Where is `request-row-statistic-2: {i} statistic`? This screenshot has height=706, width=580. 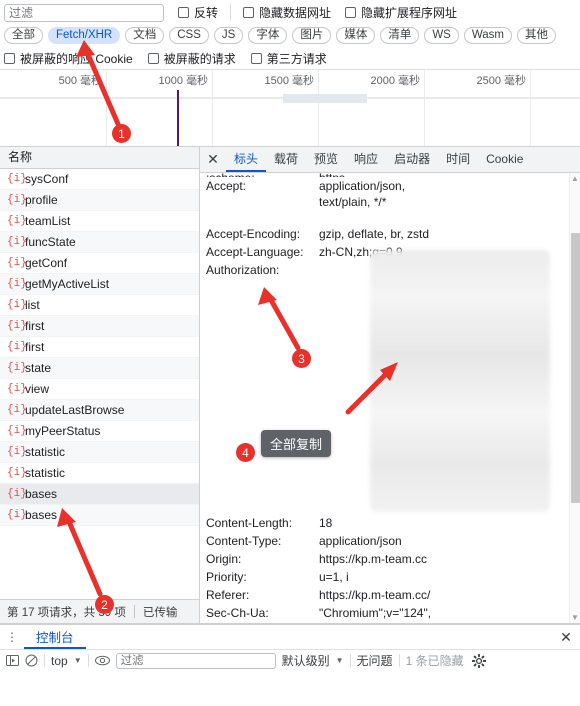
request-row-statistic-2: {i} statistic is located at coordinates (99, 473).